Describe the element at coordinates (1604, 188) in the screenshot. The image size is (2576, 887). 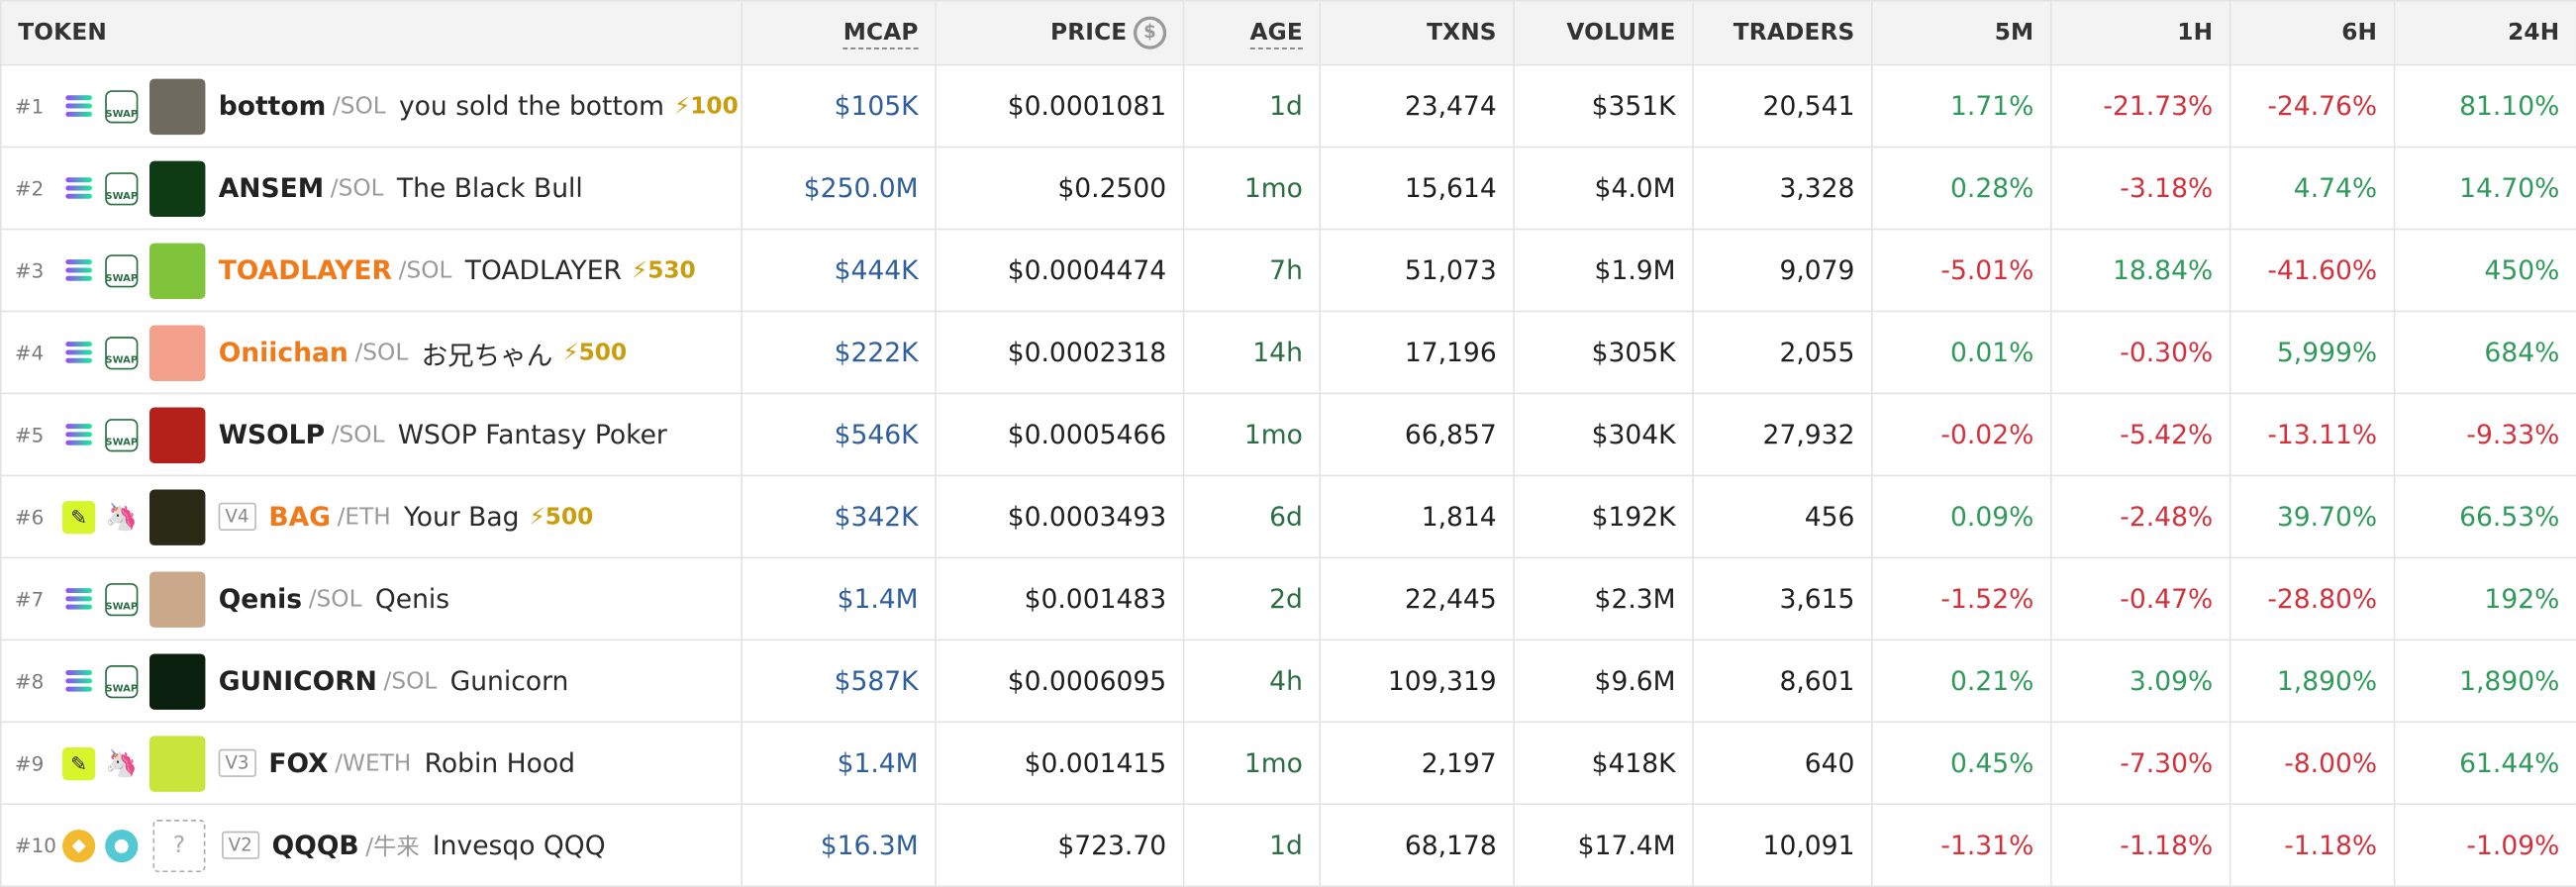
I see `volume-cell: $4.0M` at that location.